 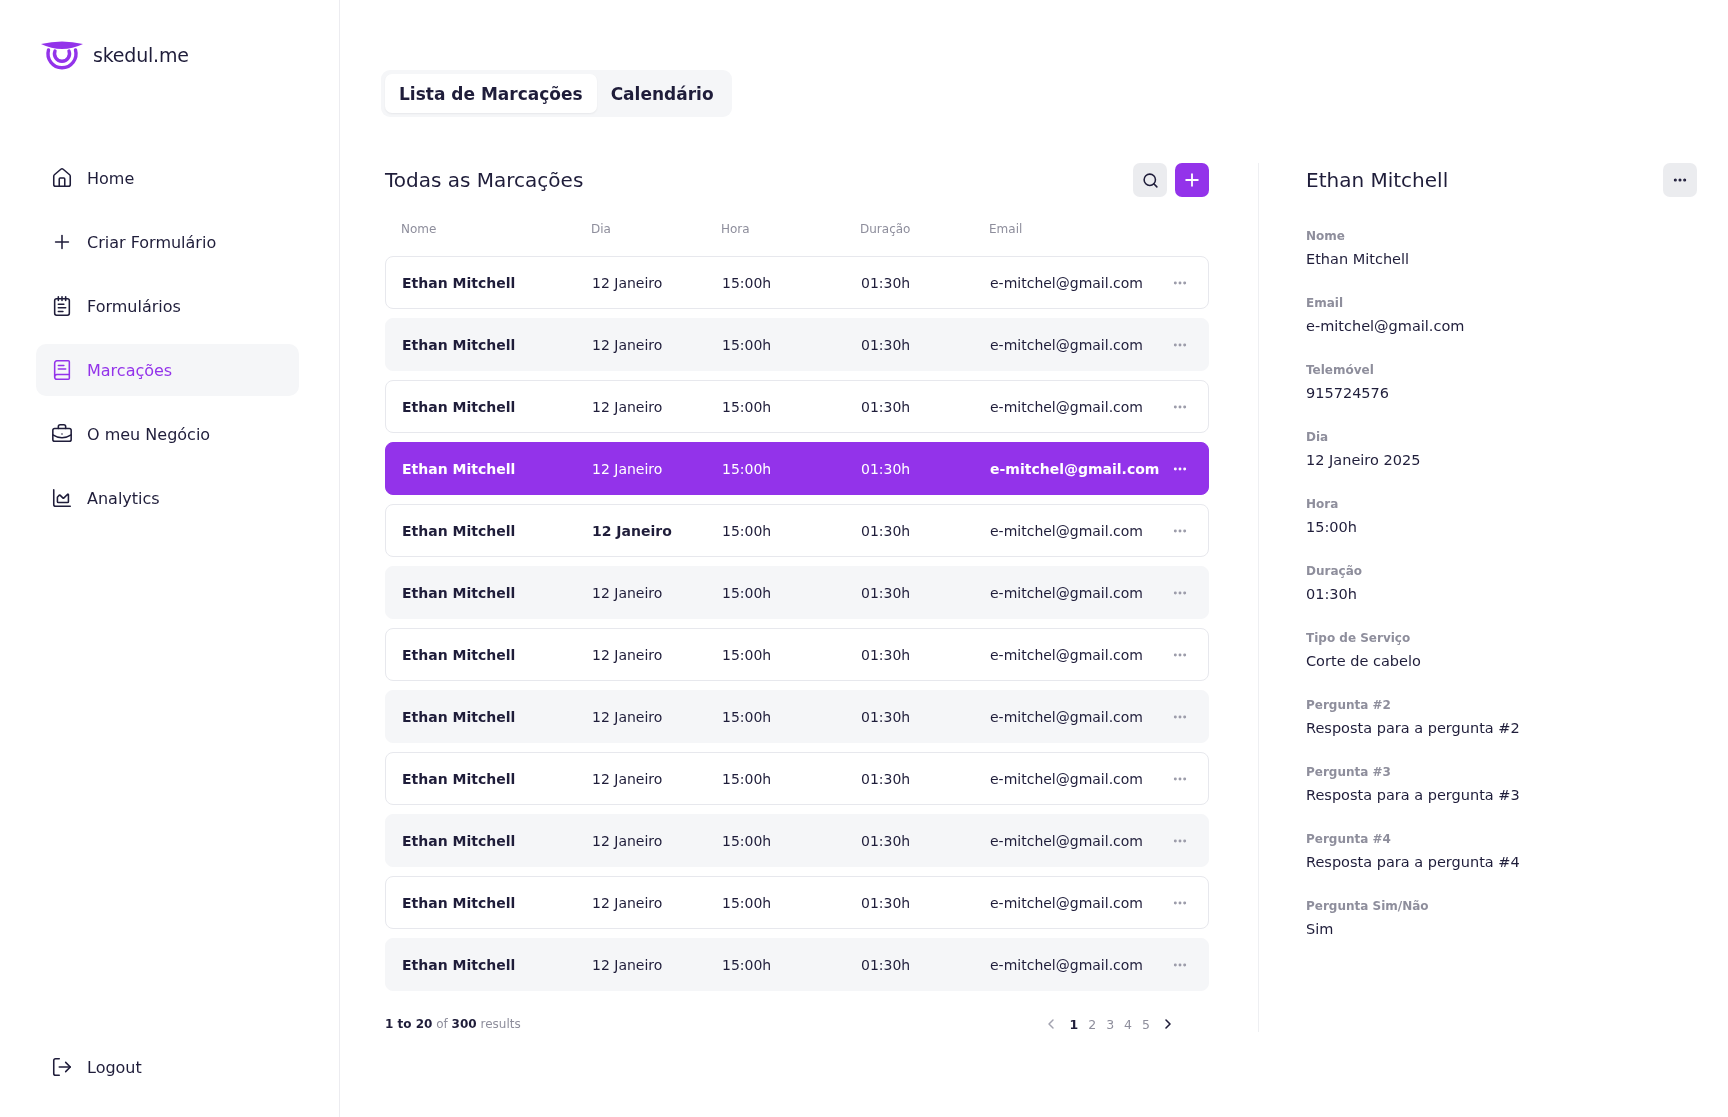 I want to click on field-value: Resposta para a pergunta #2, so click(x=1413, y=728).